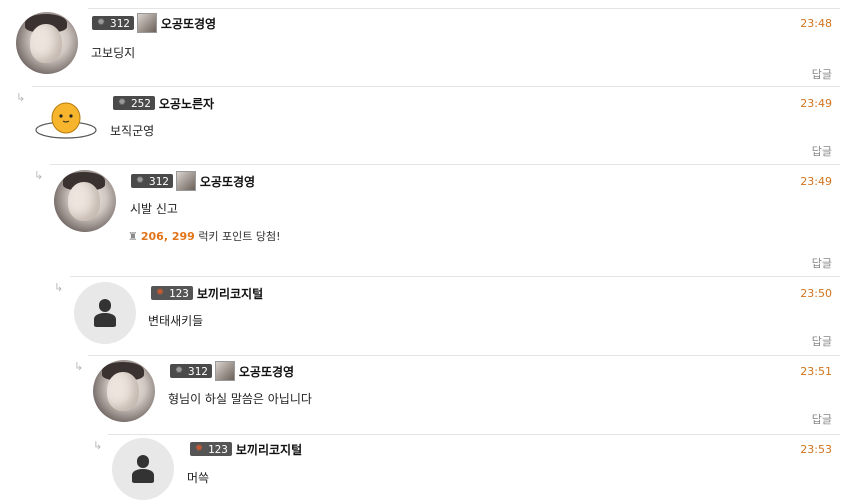  What do you see at coordinates (816, 23) in the screenshot?
I see `timestamp: 23:48` at bounding box center [816, 23].